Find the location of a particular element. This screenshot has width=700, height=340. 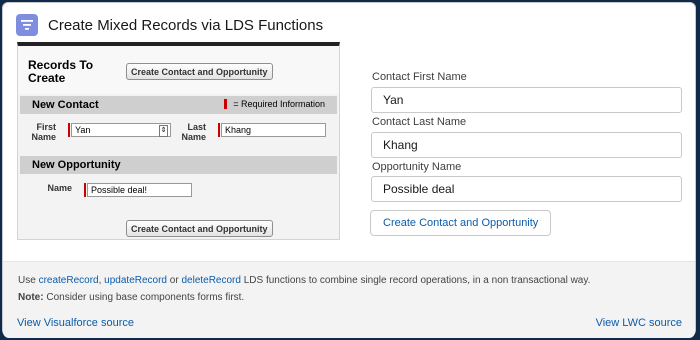

required-legend: = Required Information is located at coordinates (274, 104).